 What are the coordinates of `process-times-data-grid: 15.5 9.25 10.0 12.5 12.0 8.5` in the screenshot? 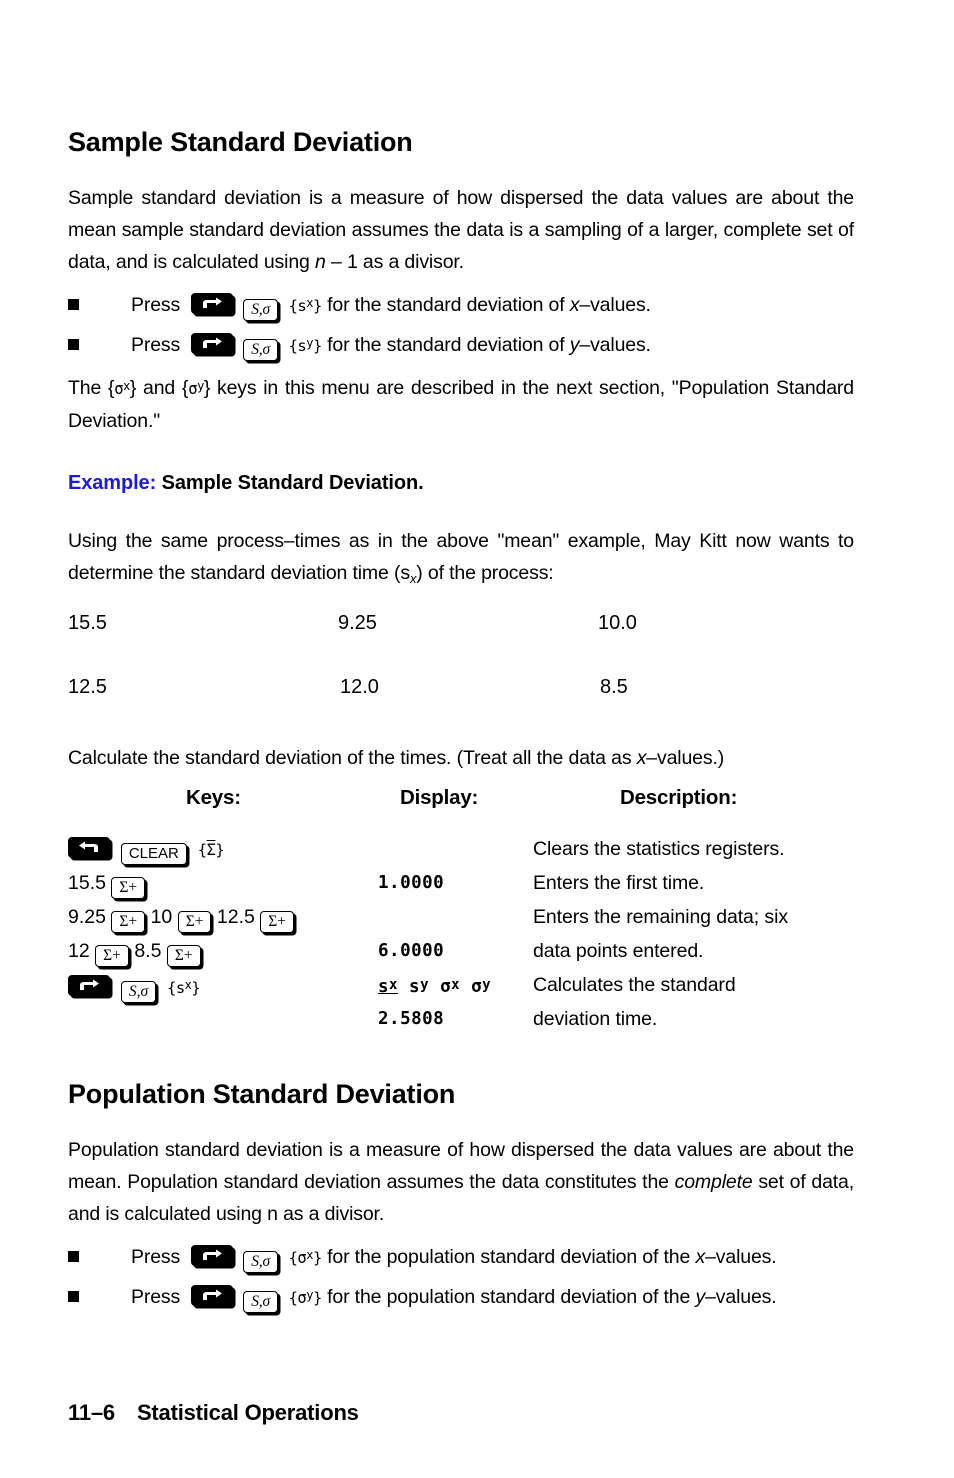 It's located at (461, 676).